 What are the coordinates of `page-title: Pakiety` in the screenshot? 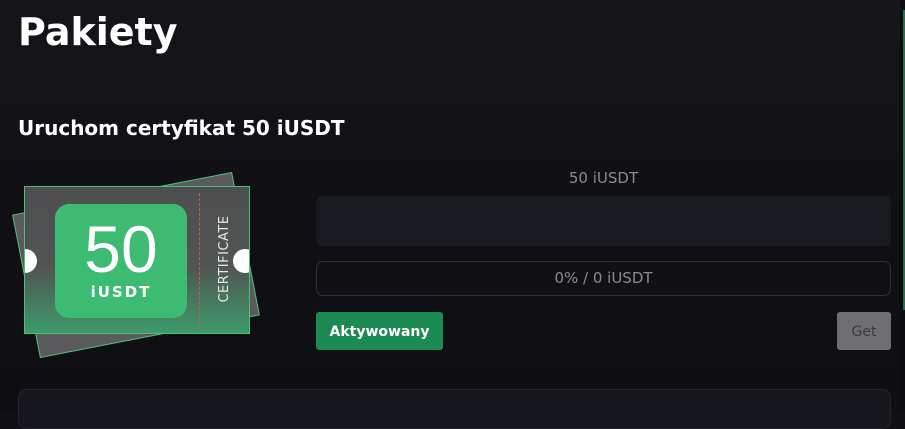 It's located at (98, 32).